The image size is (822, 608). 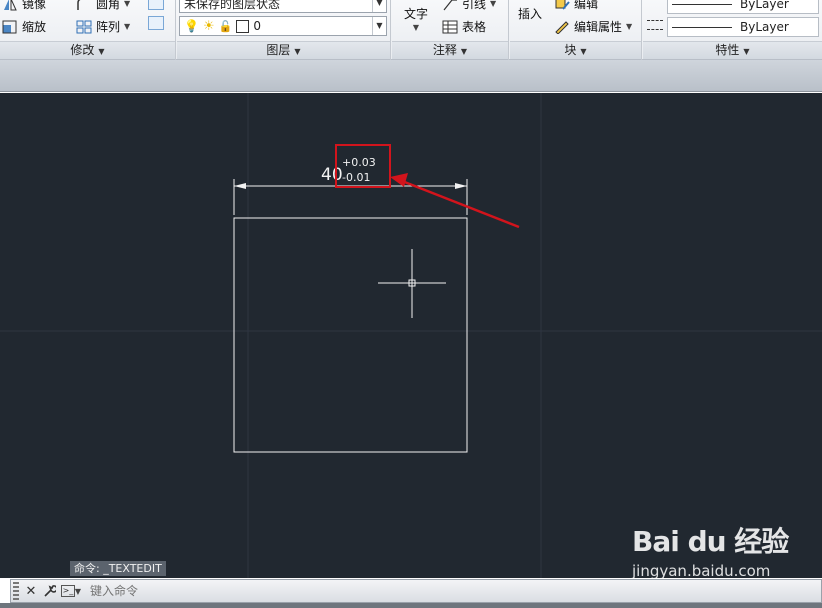 I want to click on table-label: 表格, so click(x=474, y=27).